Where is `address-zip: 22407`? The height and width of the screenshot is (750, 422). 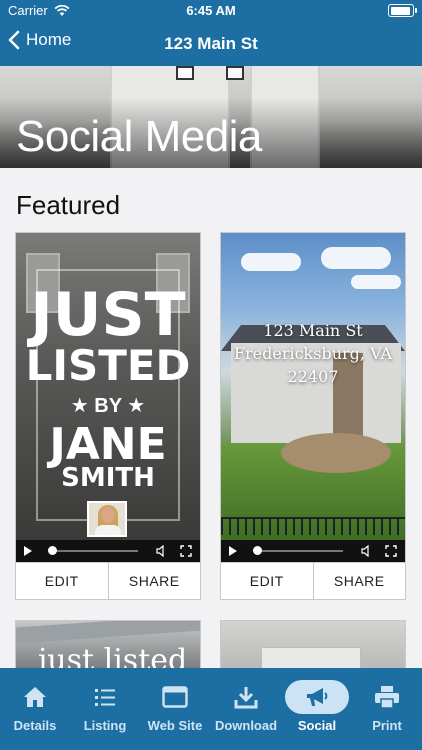
address-zip: 22407 is located at coordinates (313, 376).